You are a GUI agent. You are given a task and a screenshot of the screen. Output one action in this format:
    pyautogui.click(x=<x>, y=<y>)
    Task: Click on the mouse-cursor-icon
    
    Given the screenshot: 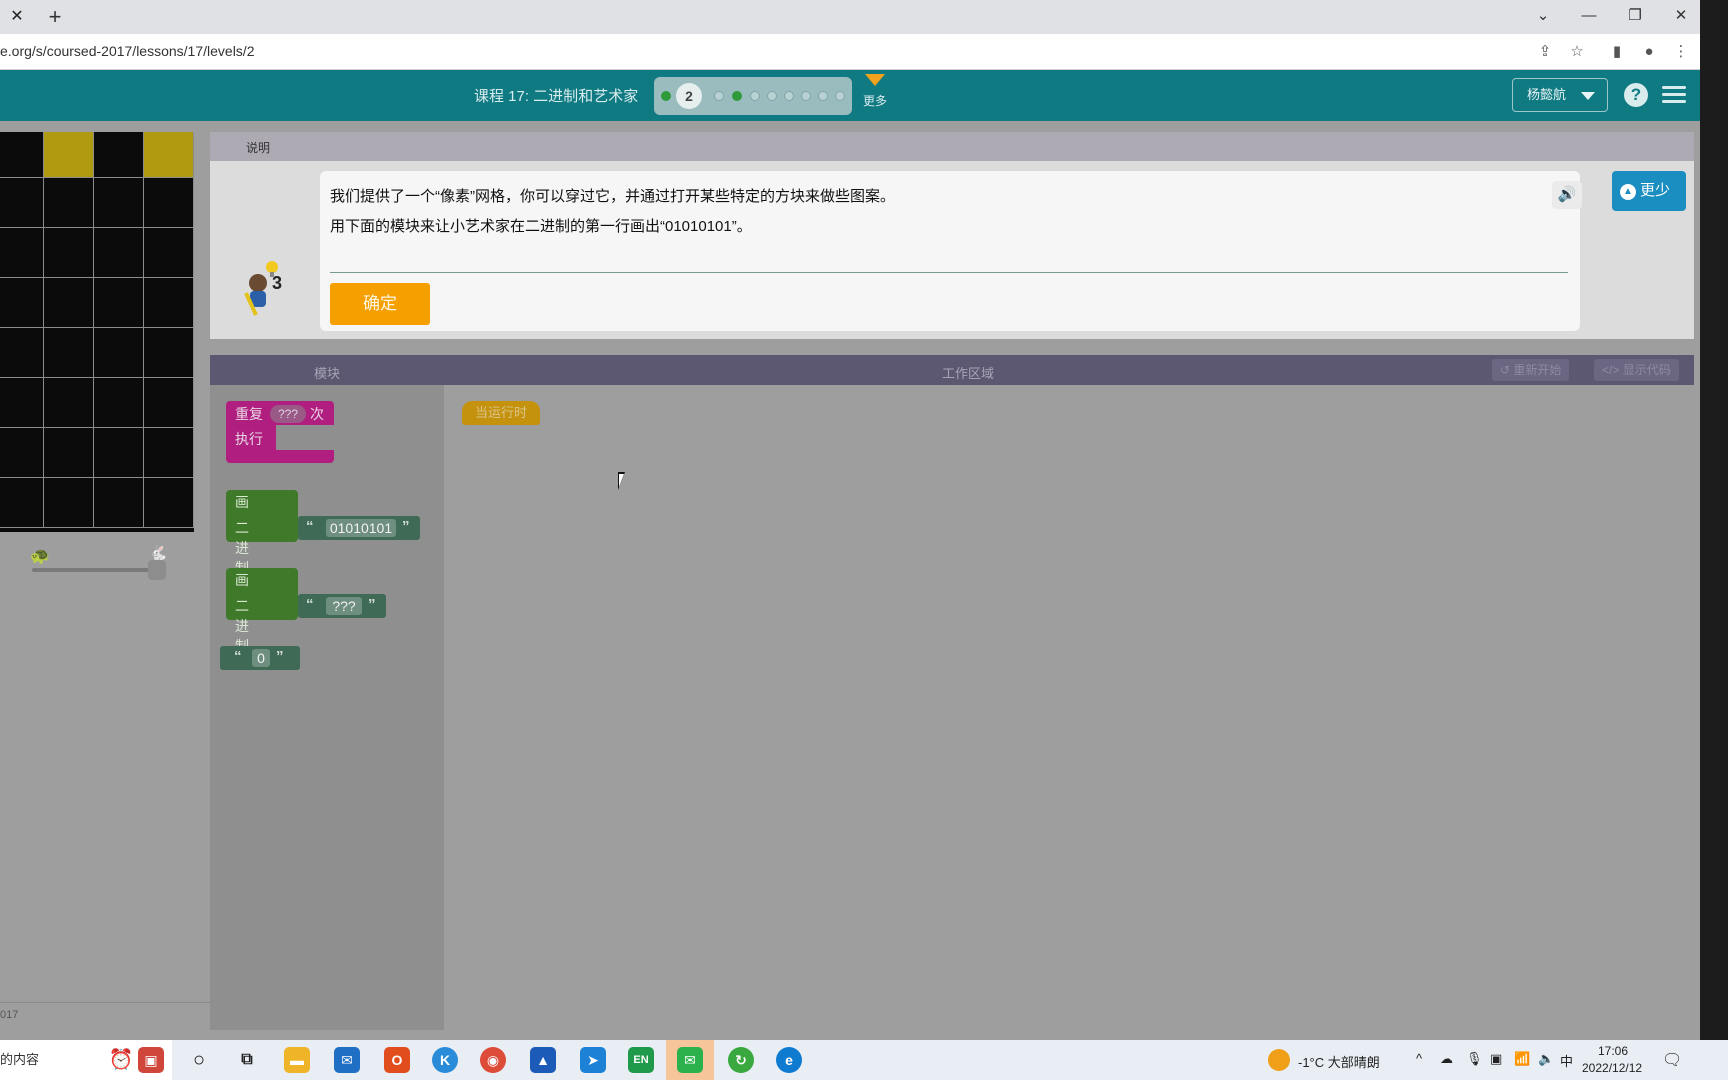 What is the action you would take?
    pyautogui.click(x=621, y=481)
    